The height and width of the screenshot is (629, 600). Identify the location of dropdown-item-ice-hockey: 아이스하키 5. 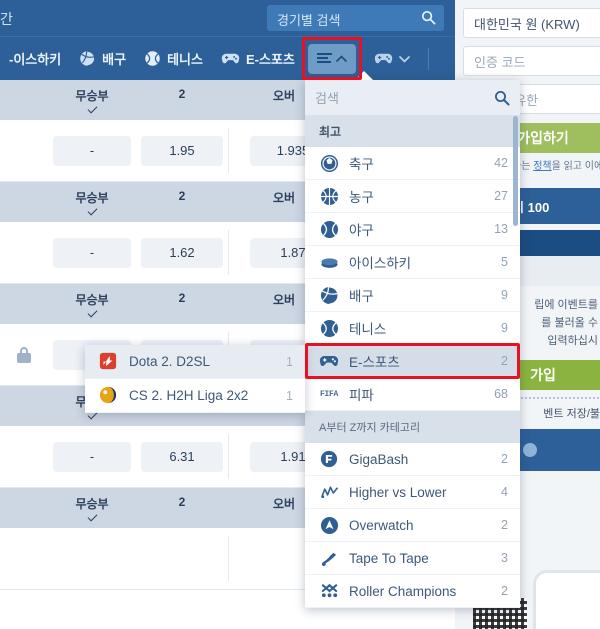
(412, 262).